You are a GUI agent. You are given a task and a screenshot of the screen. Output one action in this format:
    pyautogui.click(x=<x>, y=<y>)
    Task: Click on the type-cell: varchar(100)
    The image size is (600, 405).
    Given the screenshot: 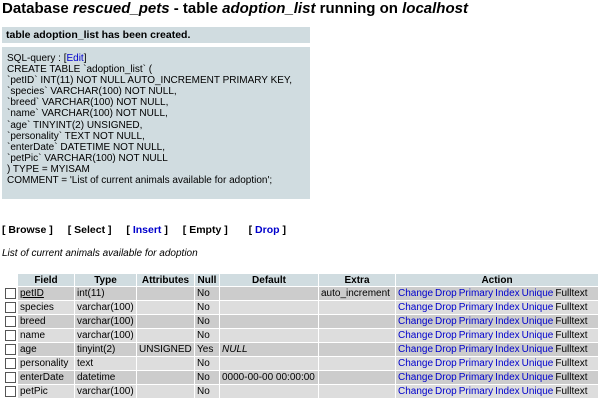 What is the action you would take?
    pyautogui.click(x=105, y=321)
    